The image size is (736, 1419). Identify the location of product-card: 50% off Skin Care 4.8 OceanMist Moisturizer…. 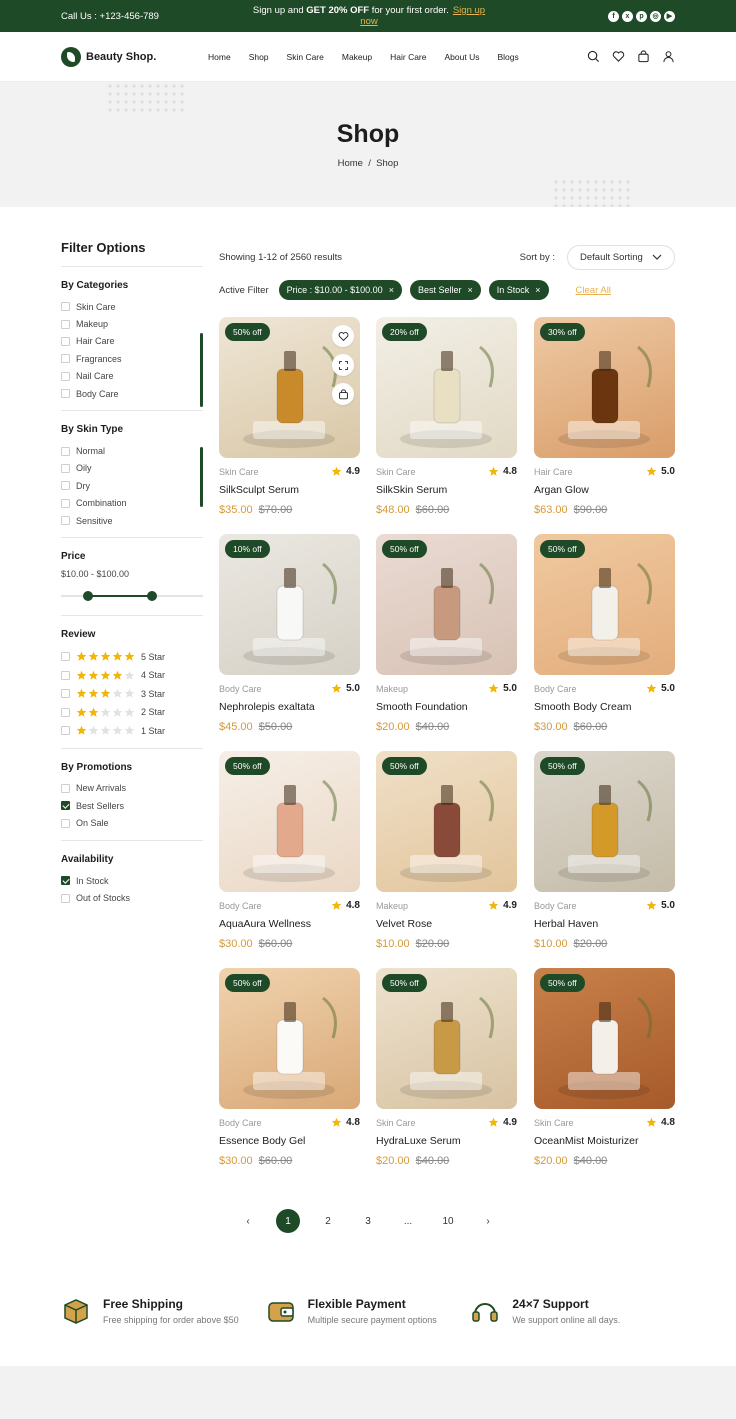
(604, 1073).